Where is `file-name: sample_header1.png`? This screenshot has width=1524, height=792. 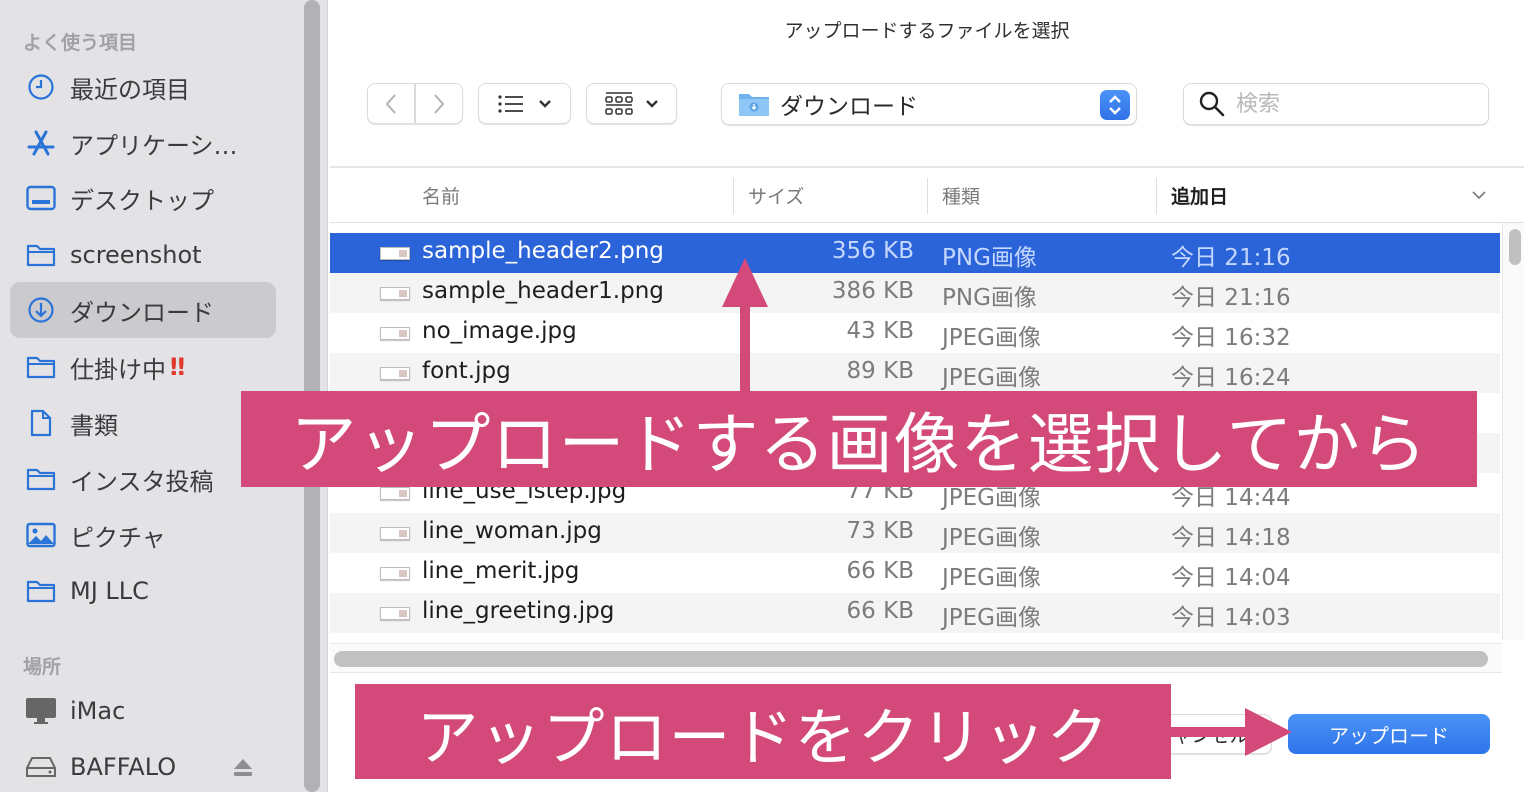 file-name: sample_header1.png is located at coordinates (543, 291).